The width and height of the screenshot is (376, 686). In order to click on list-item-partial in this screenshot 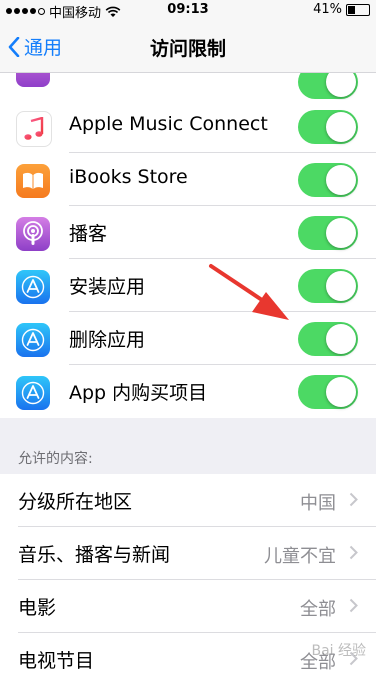, I will do `click(188, 86)`.